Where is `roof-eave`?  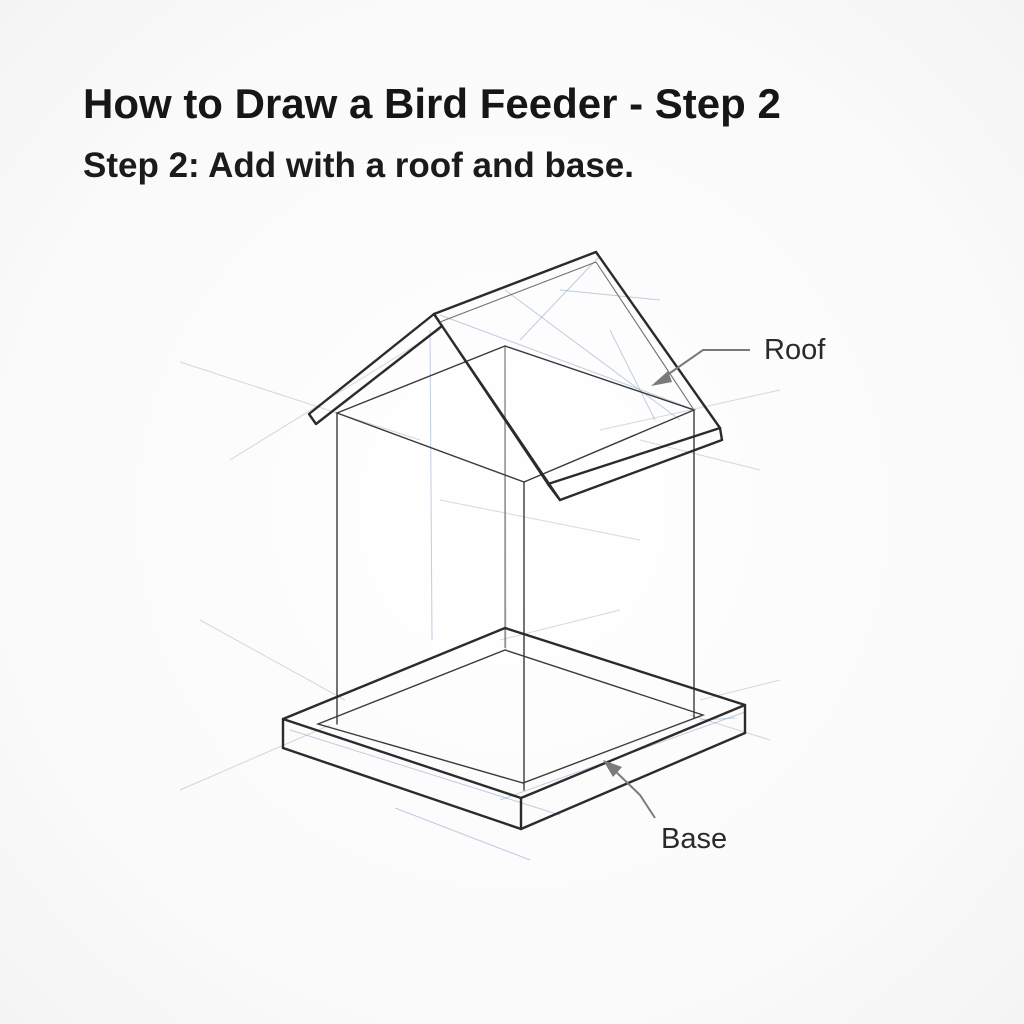 roof-eave is located at coordinates (635, 464).